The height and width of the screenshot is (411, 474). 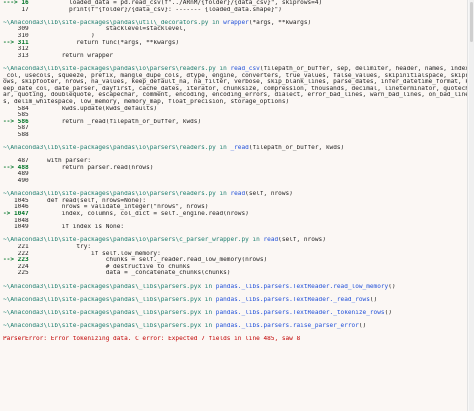 What do you see at coordinates (16, 181) in the screenshot?
I see `traceback-line-text: 490` at bounding box center [16, 181].